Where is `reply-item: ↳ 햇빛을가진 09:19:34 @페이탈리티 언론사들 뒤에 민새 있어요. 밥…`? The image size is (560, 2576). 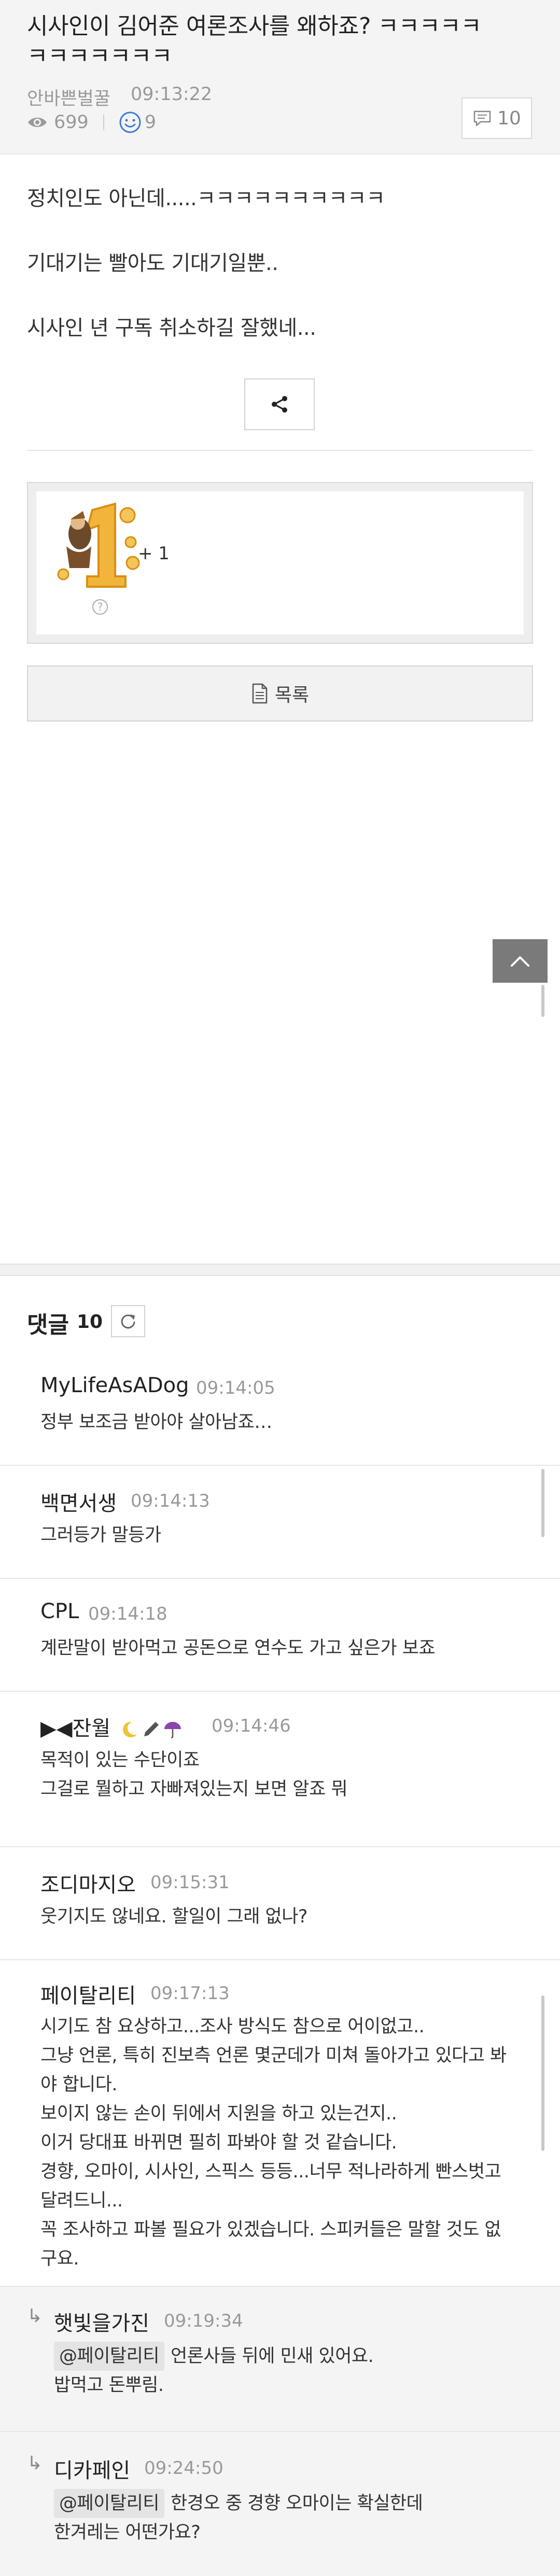 reply-item: ↳ 햇빛을가진 09:19:34 @페이탈리티 언론사들 뒤에 민새 있어요. 밥… is located at coordinates (280, 2359).